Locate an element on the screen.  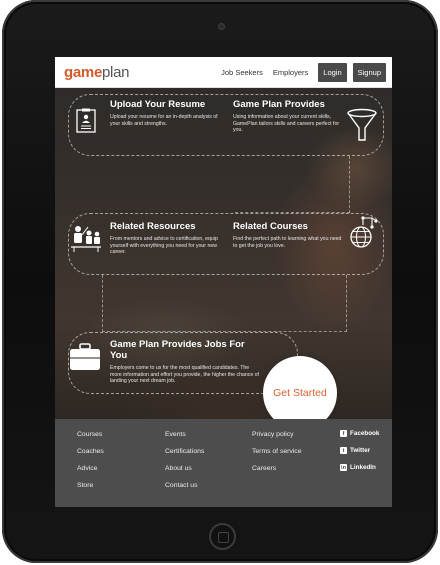
linkedin-icon: in is located at coordinates (343, 467).